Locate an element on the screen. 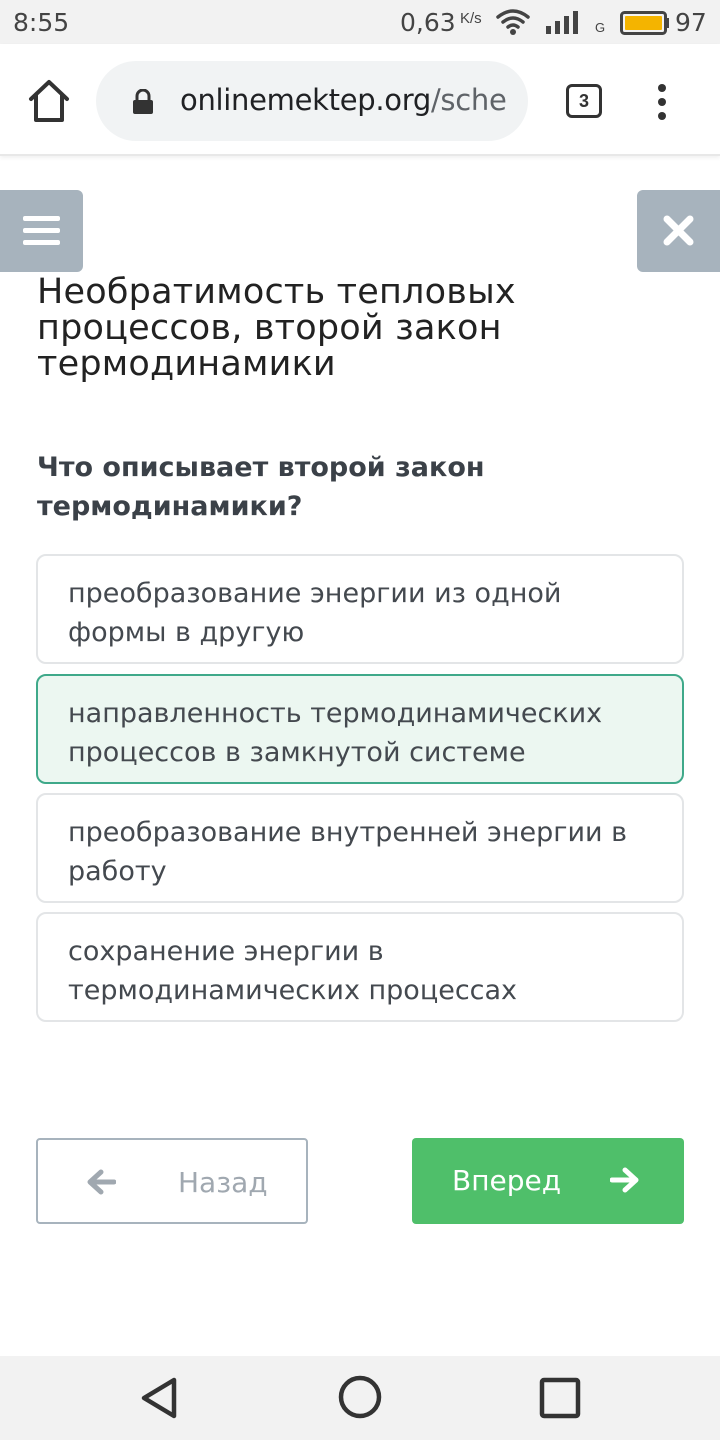 Image resolution: width=720 pixels, height=1440 pixels. tab-count: 3 is located at coordinates (583, 101).